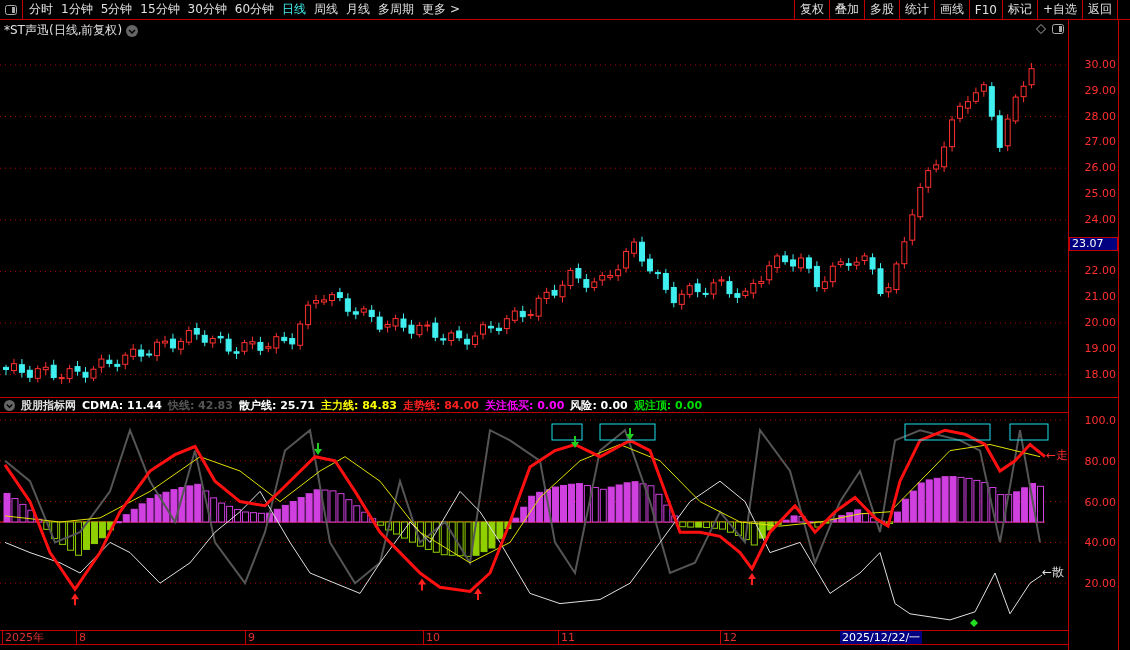 The height and width of the screenshot is (650, 1130). Describe the element at coordinates (326, 9) in the screenshot. I see `period-tab: 周线` at that location.